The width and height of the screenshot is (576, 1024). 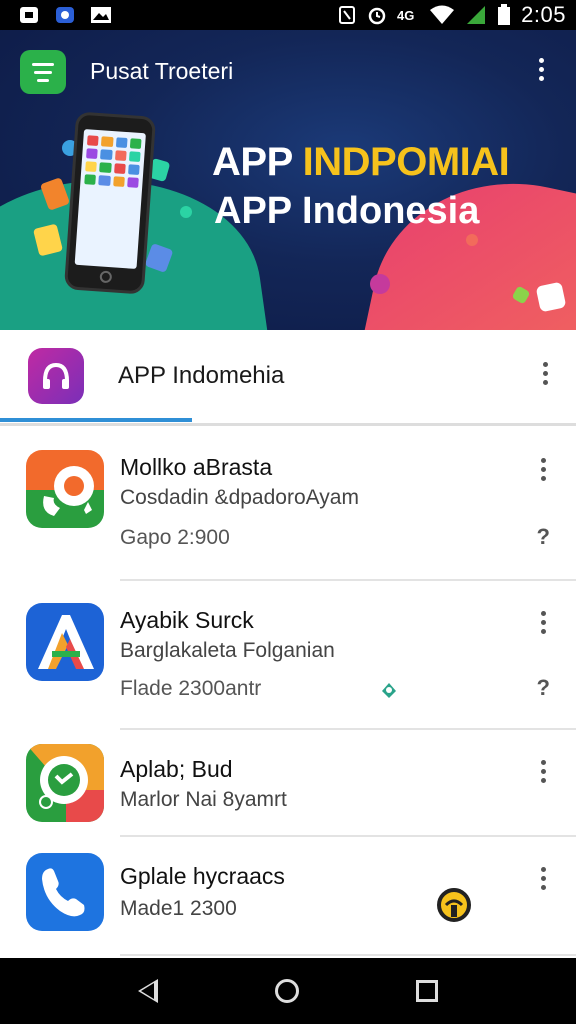 I want to click on settings-phone-icon, so click(x=65, y=489).